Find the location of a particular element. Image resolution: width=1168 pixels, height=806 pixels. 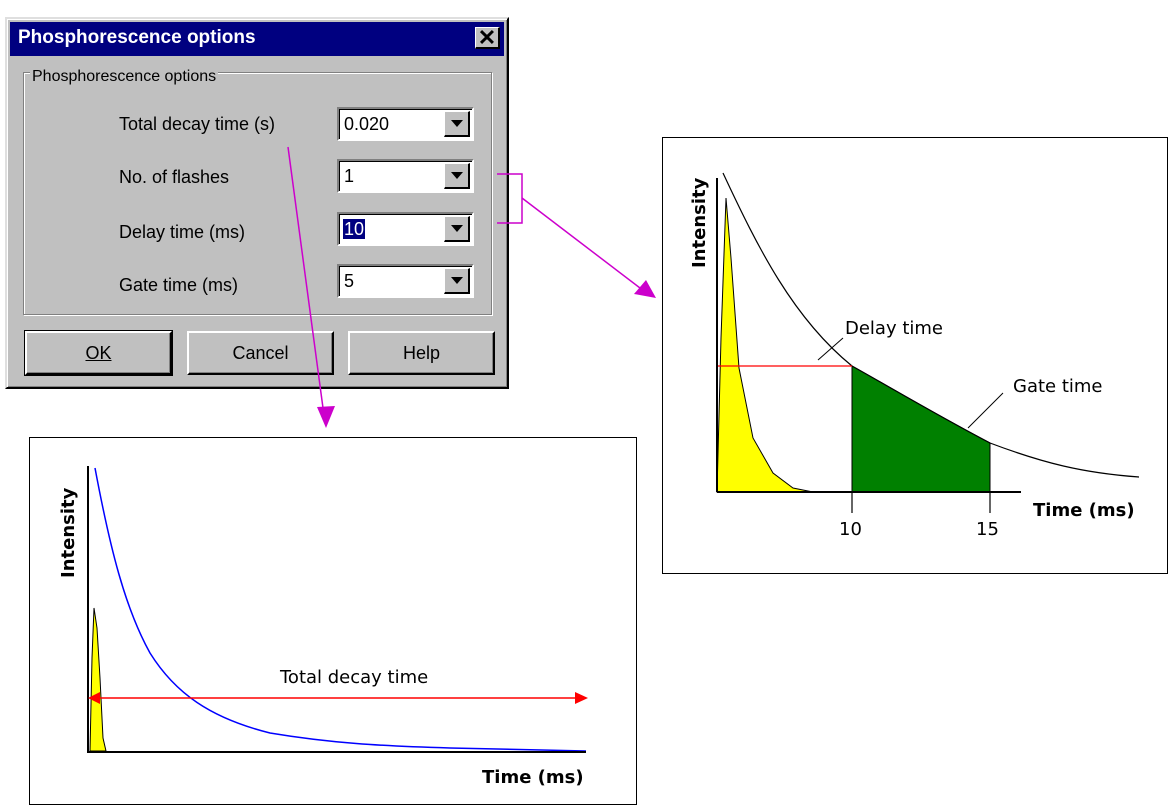

close-icon: ✕ is located at coordinates (487, 37).